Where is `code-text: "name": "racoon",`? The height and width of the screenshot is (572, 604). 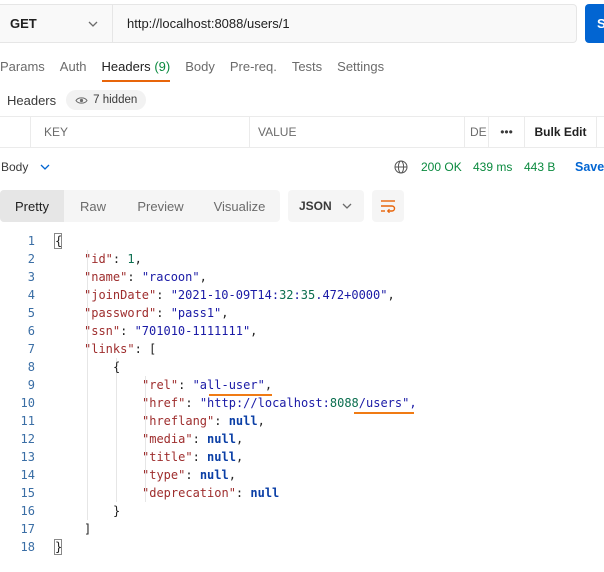 code-text: "name": "racoon", is located at coordinates (145, 277).